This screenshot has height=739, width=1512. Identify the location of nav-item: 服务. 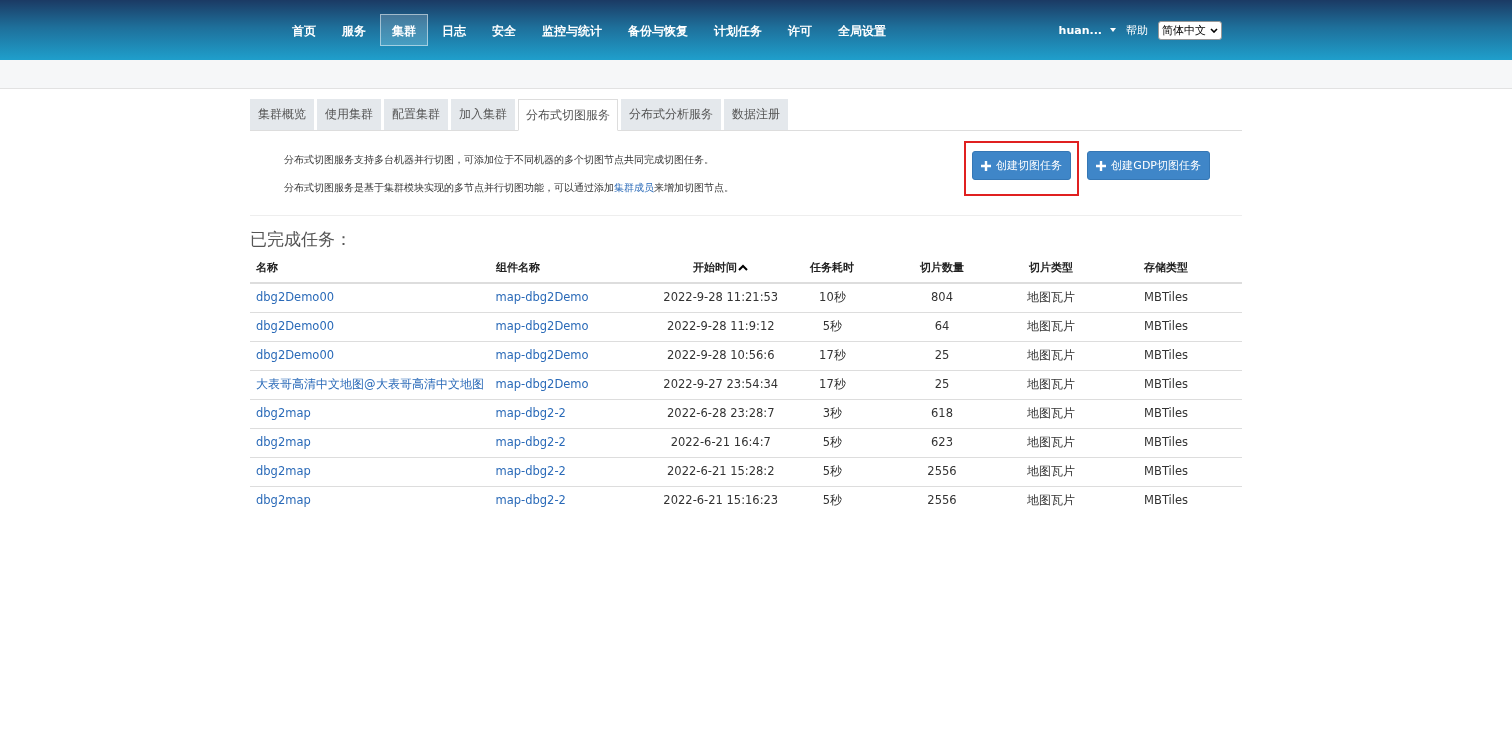
(354, 30).